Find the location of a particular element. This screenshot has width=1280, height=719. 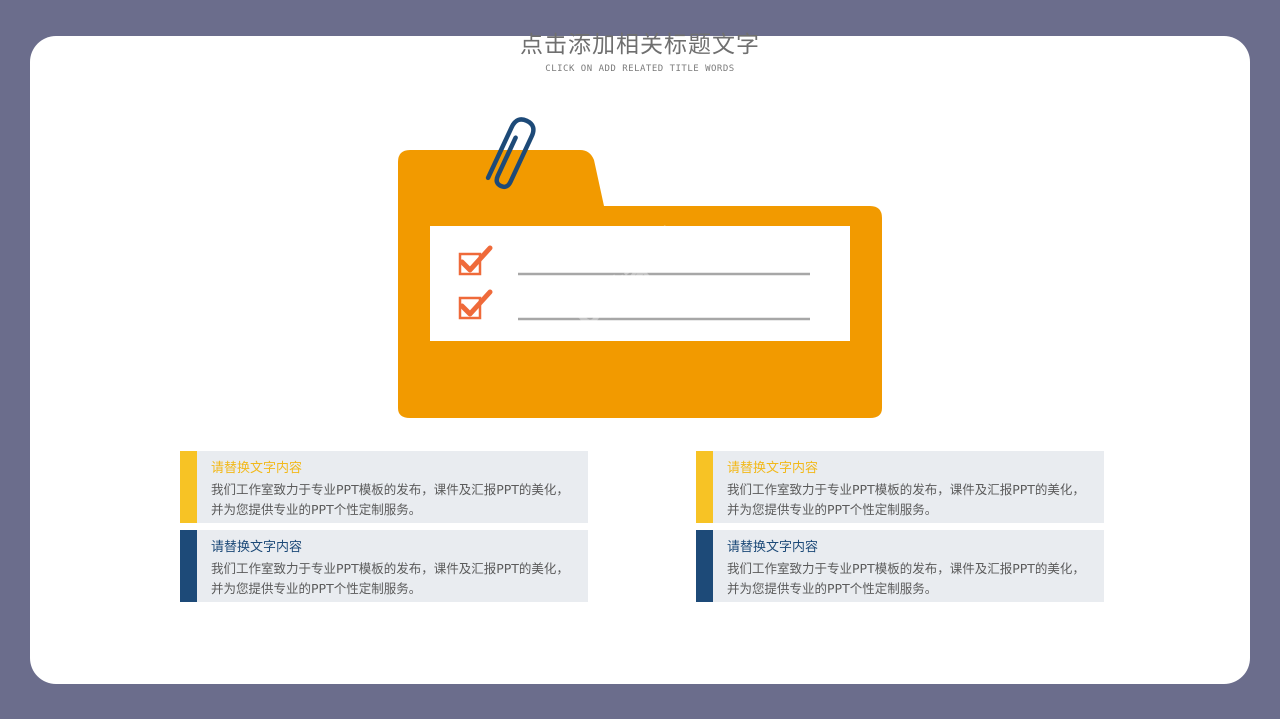

page-title: 点击添加相关标题文字 is located at coordinates (640, 45).